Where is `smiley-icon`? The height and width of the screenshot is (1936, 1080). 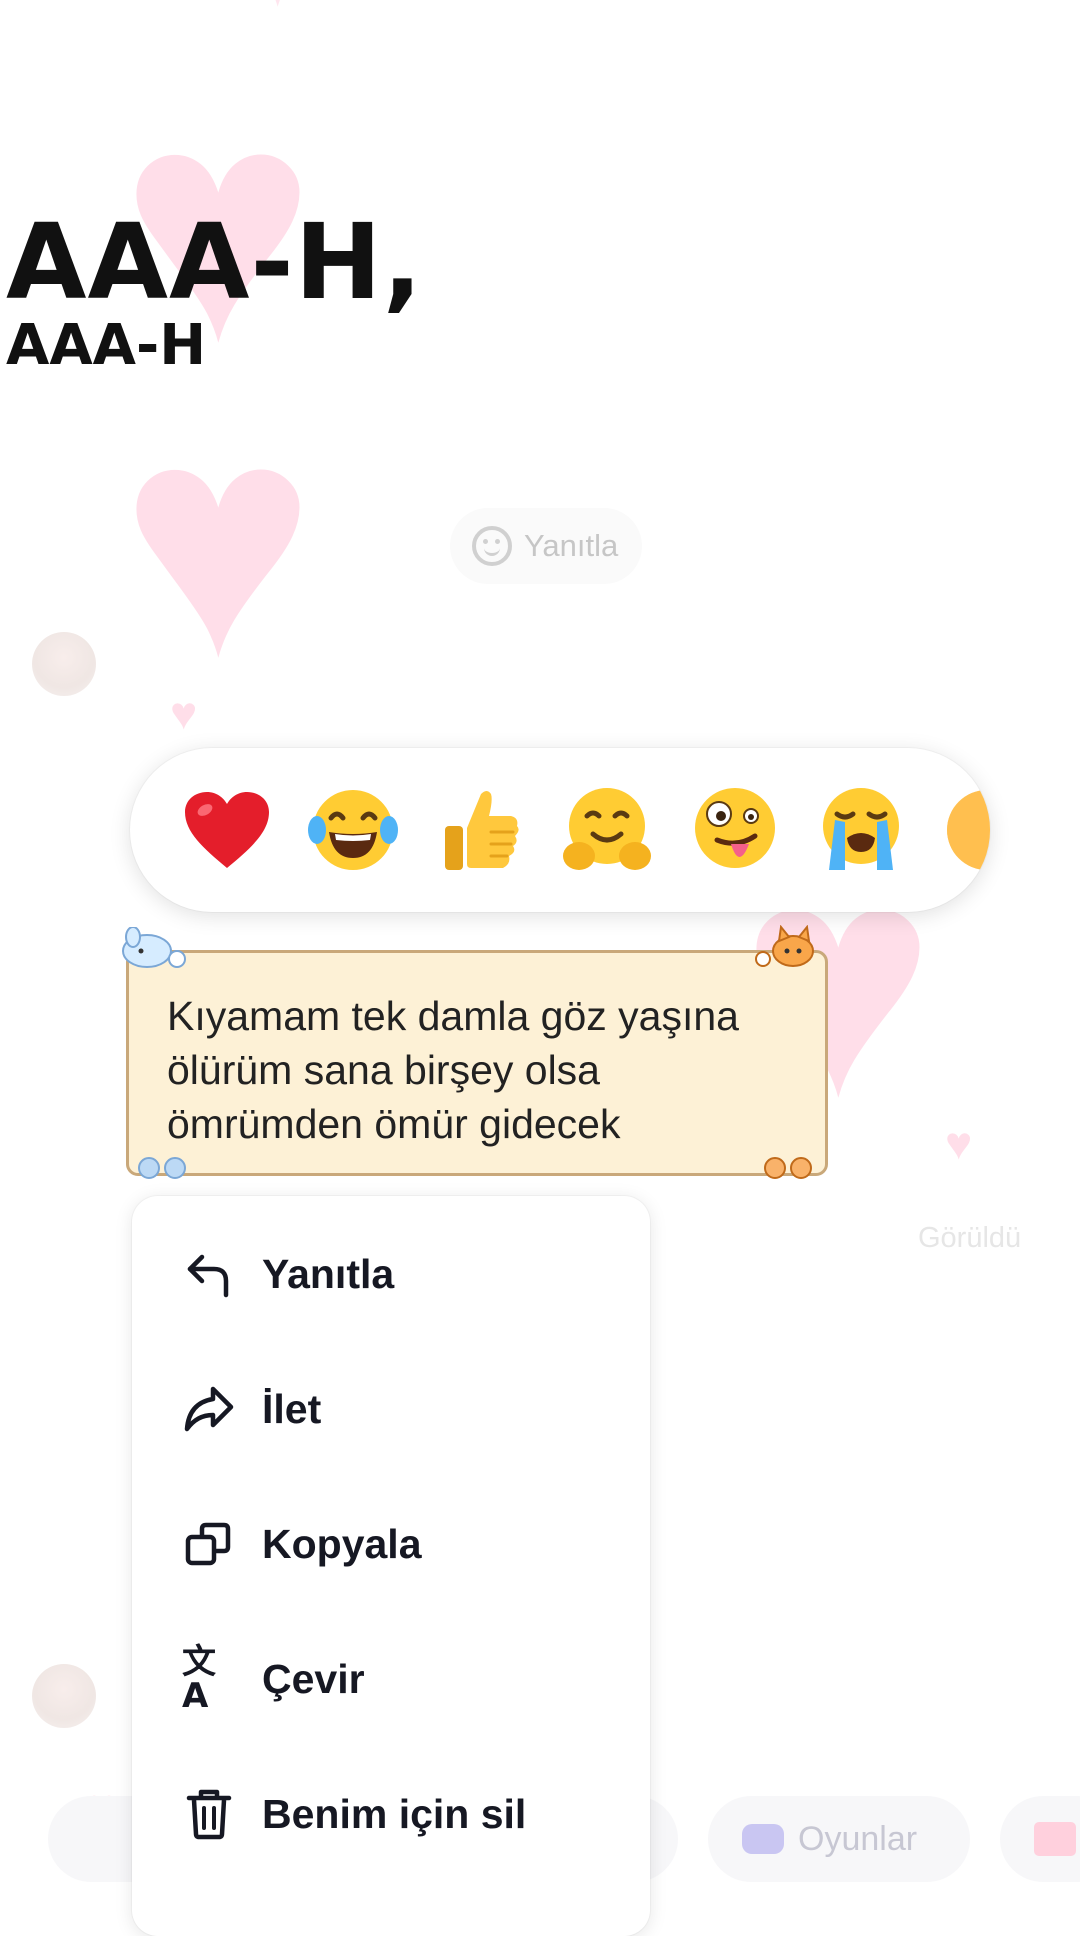
smiley-icon is located at coordinates (492, 546).